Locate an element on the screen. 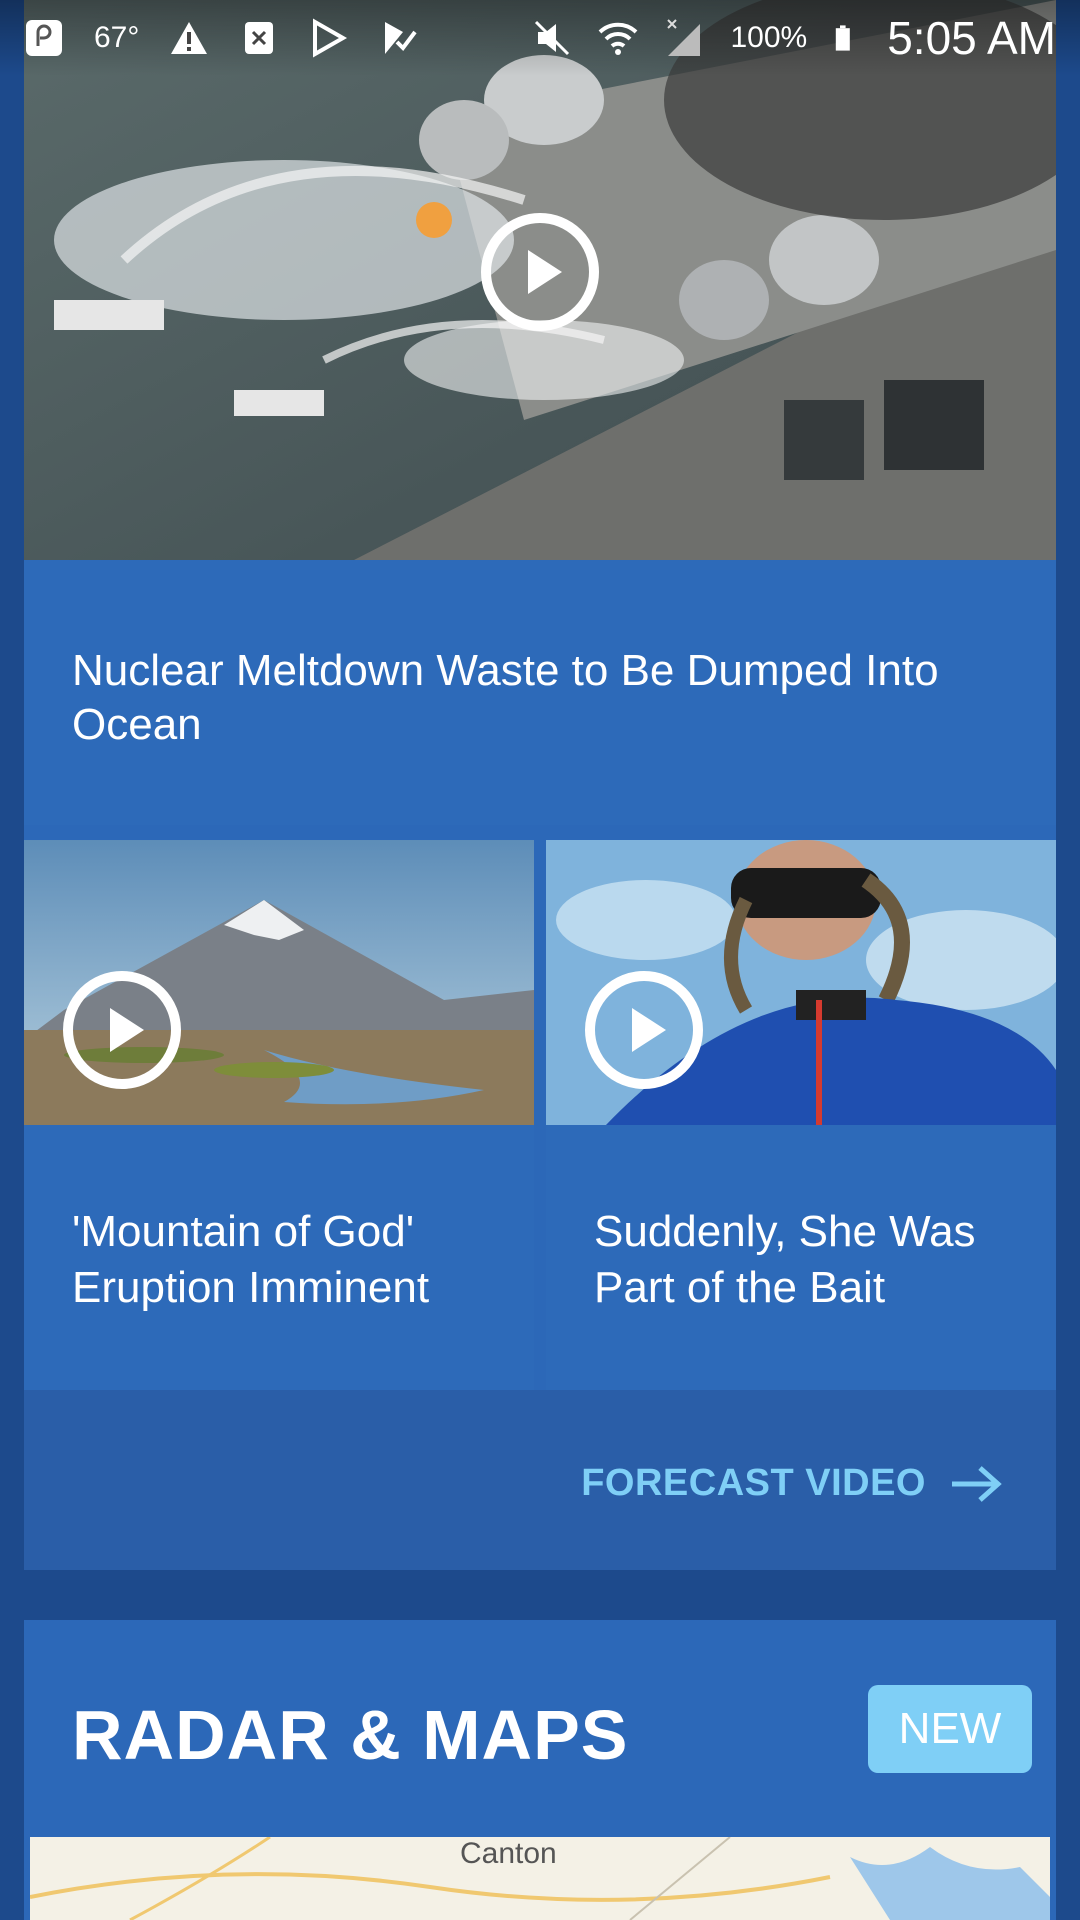 This screenshot has height=1920, width=1080. mountain-video-title: 'Mountain of God' Eruption Imminent is located at coordinates (287, 1260).